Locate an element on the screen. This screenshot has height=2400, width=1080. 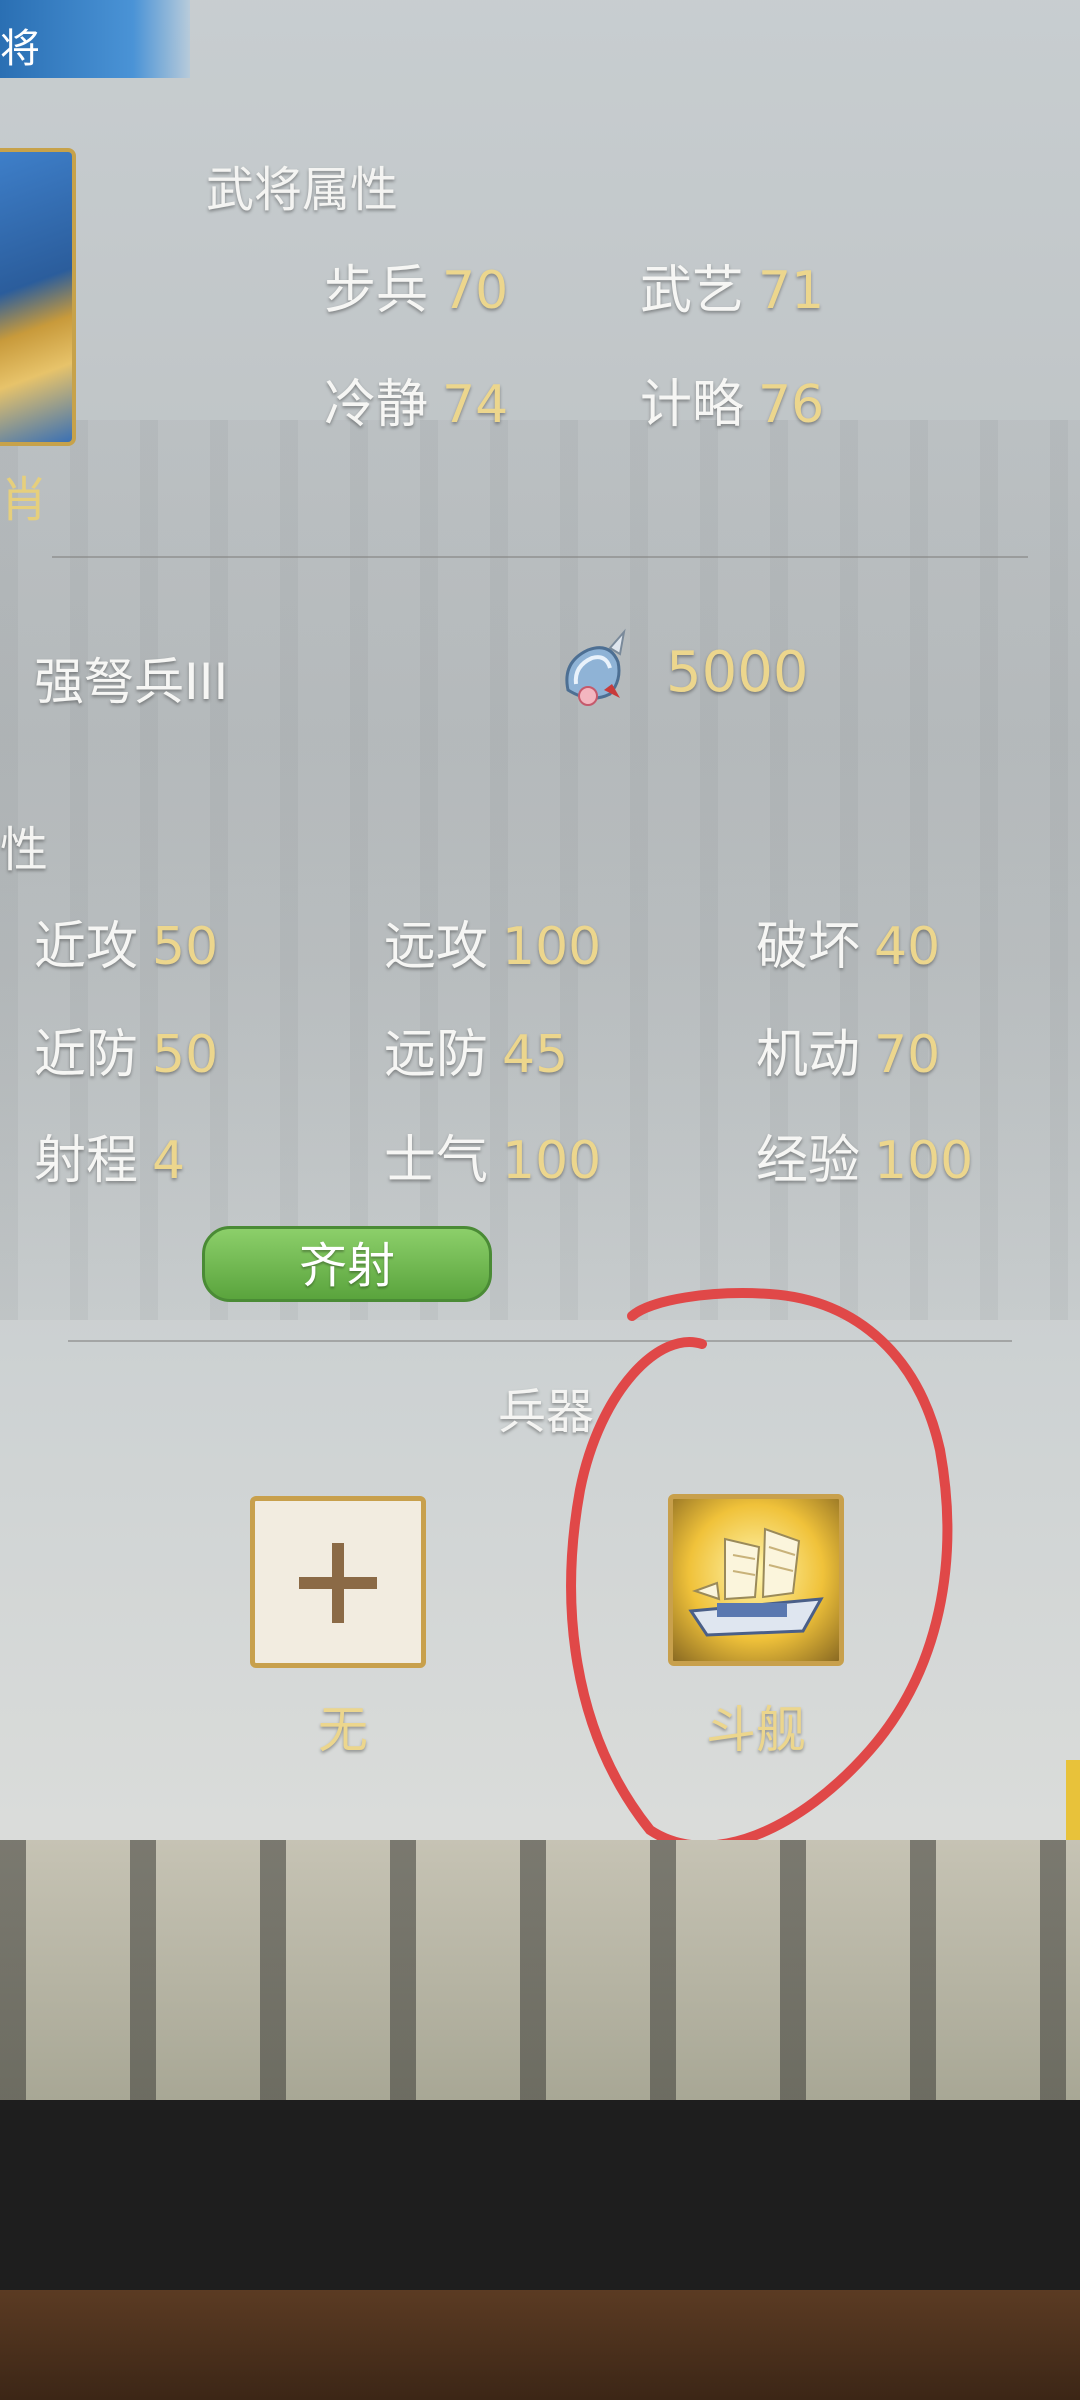
unit-attr-value: 4 is located at coordinates (169, 1161).